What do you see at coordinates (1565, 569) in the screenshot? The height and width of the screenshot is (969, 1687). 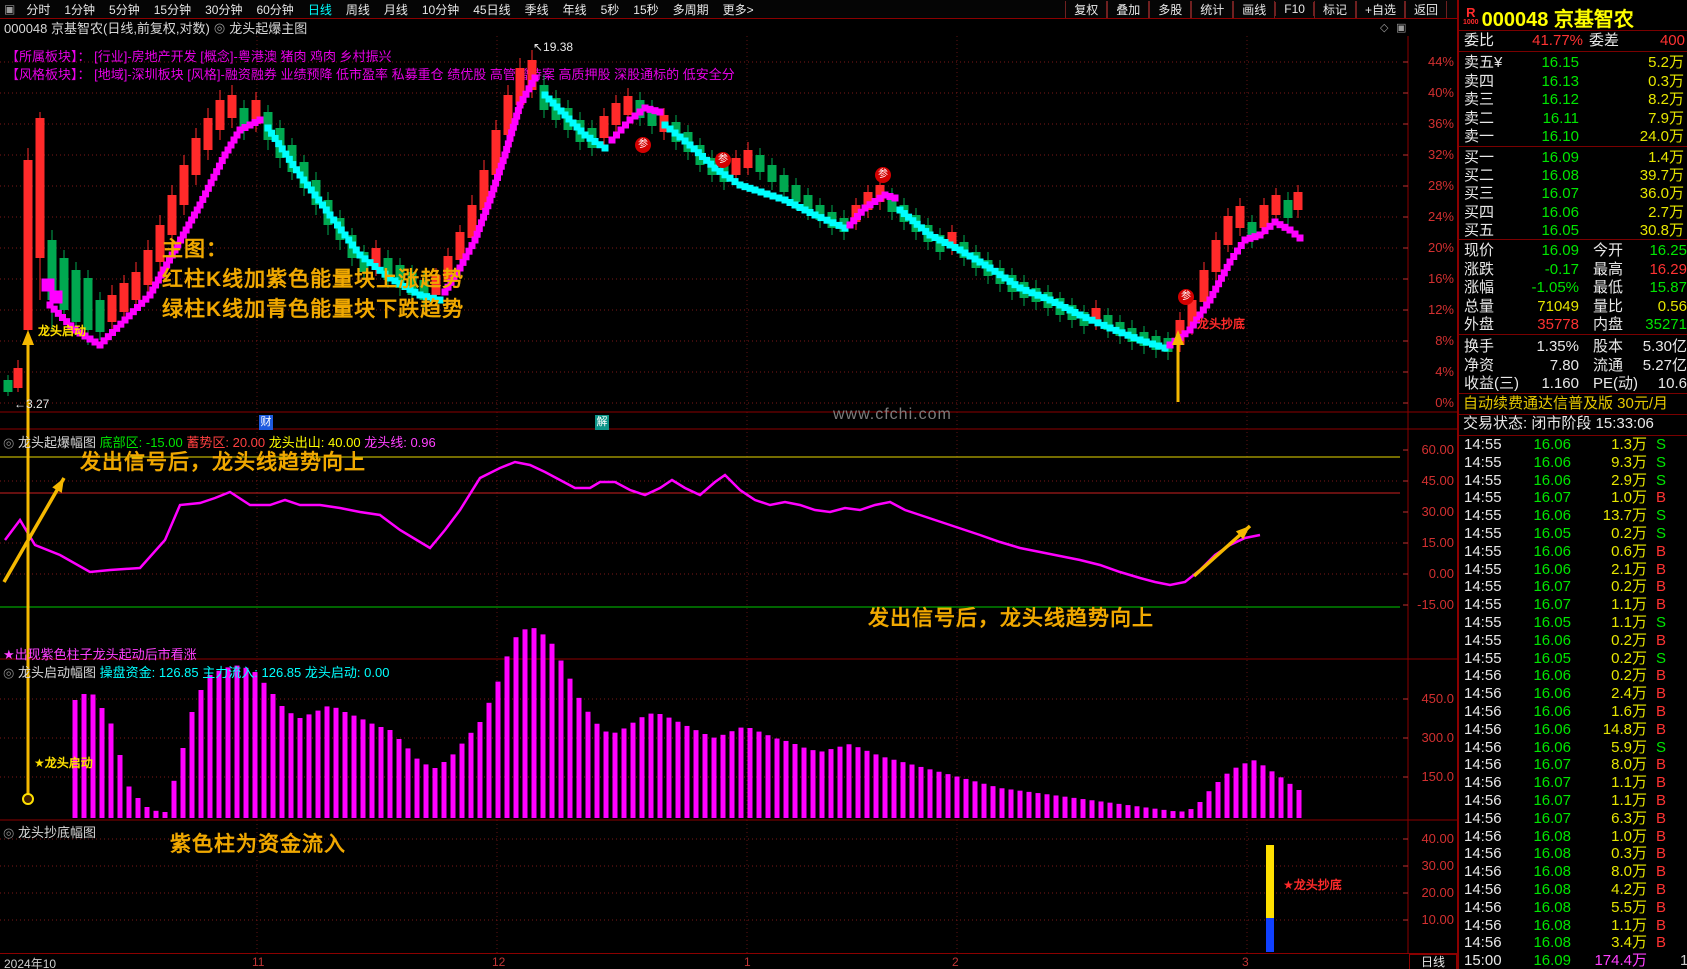 I see `tick-row: 14:5516.062.1万B8` at bounding box center [1565, 569].